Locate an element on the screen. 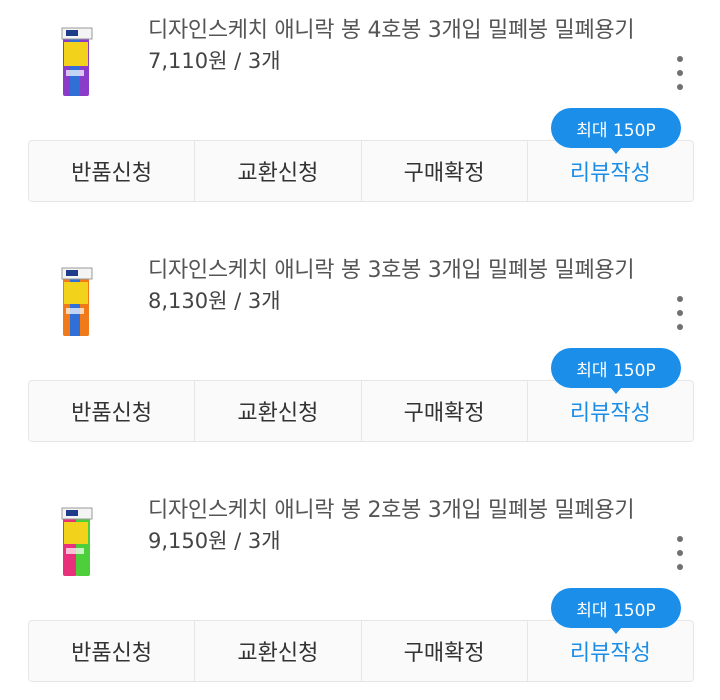 This screenshot has width=720, height=700. product-price: 7,110원 / 3개 is located at coordinates (214, 61).